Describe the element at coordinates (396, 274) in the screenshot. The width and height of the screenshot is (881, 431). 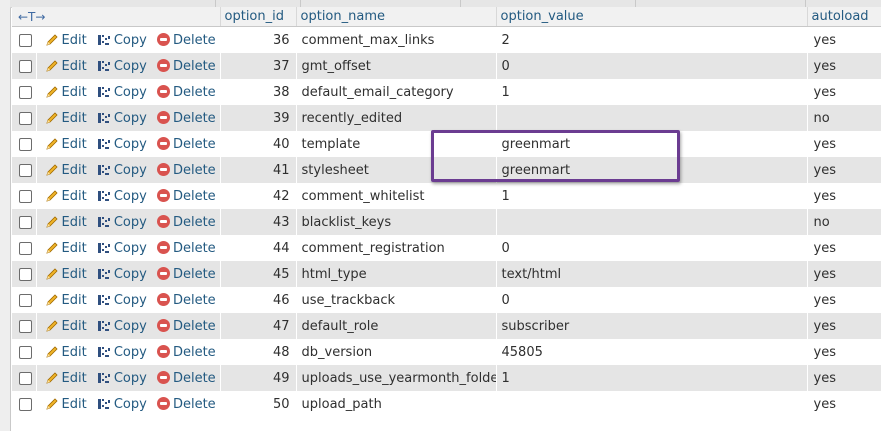
I see `option-name-cell: html_type` at that location.